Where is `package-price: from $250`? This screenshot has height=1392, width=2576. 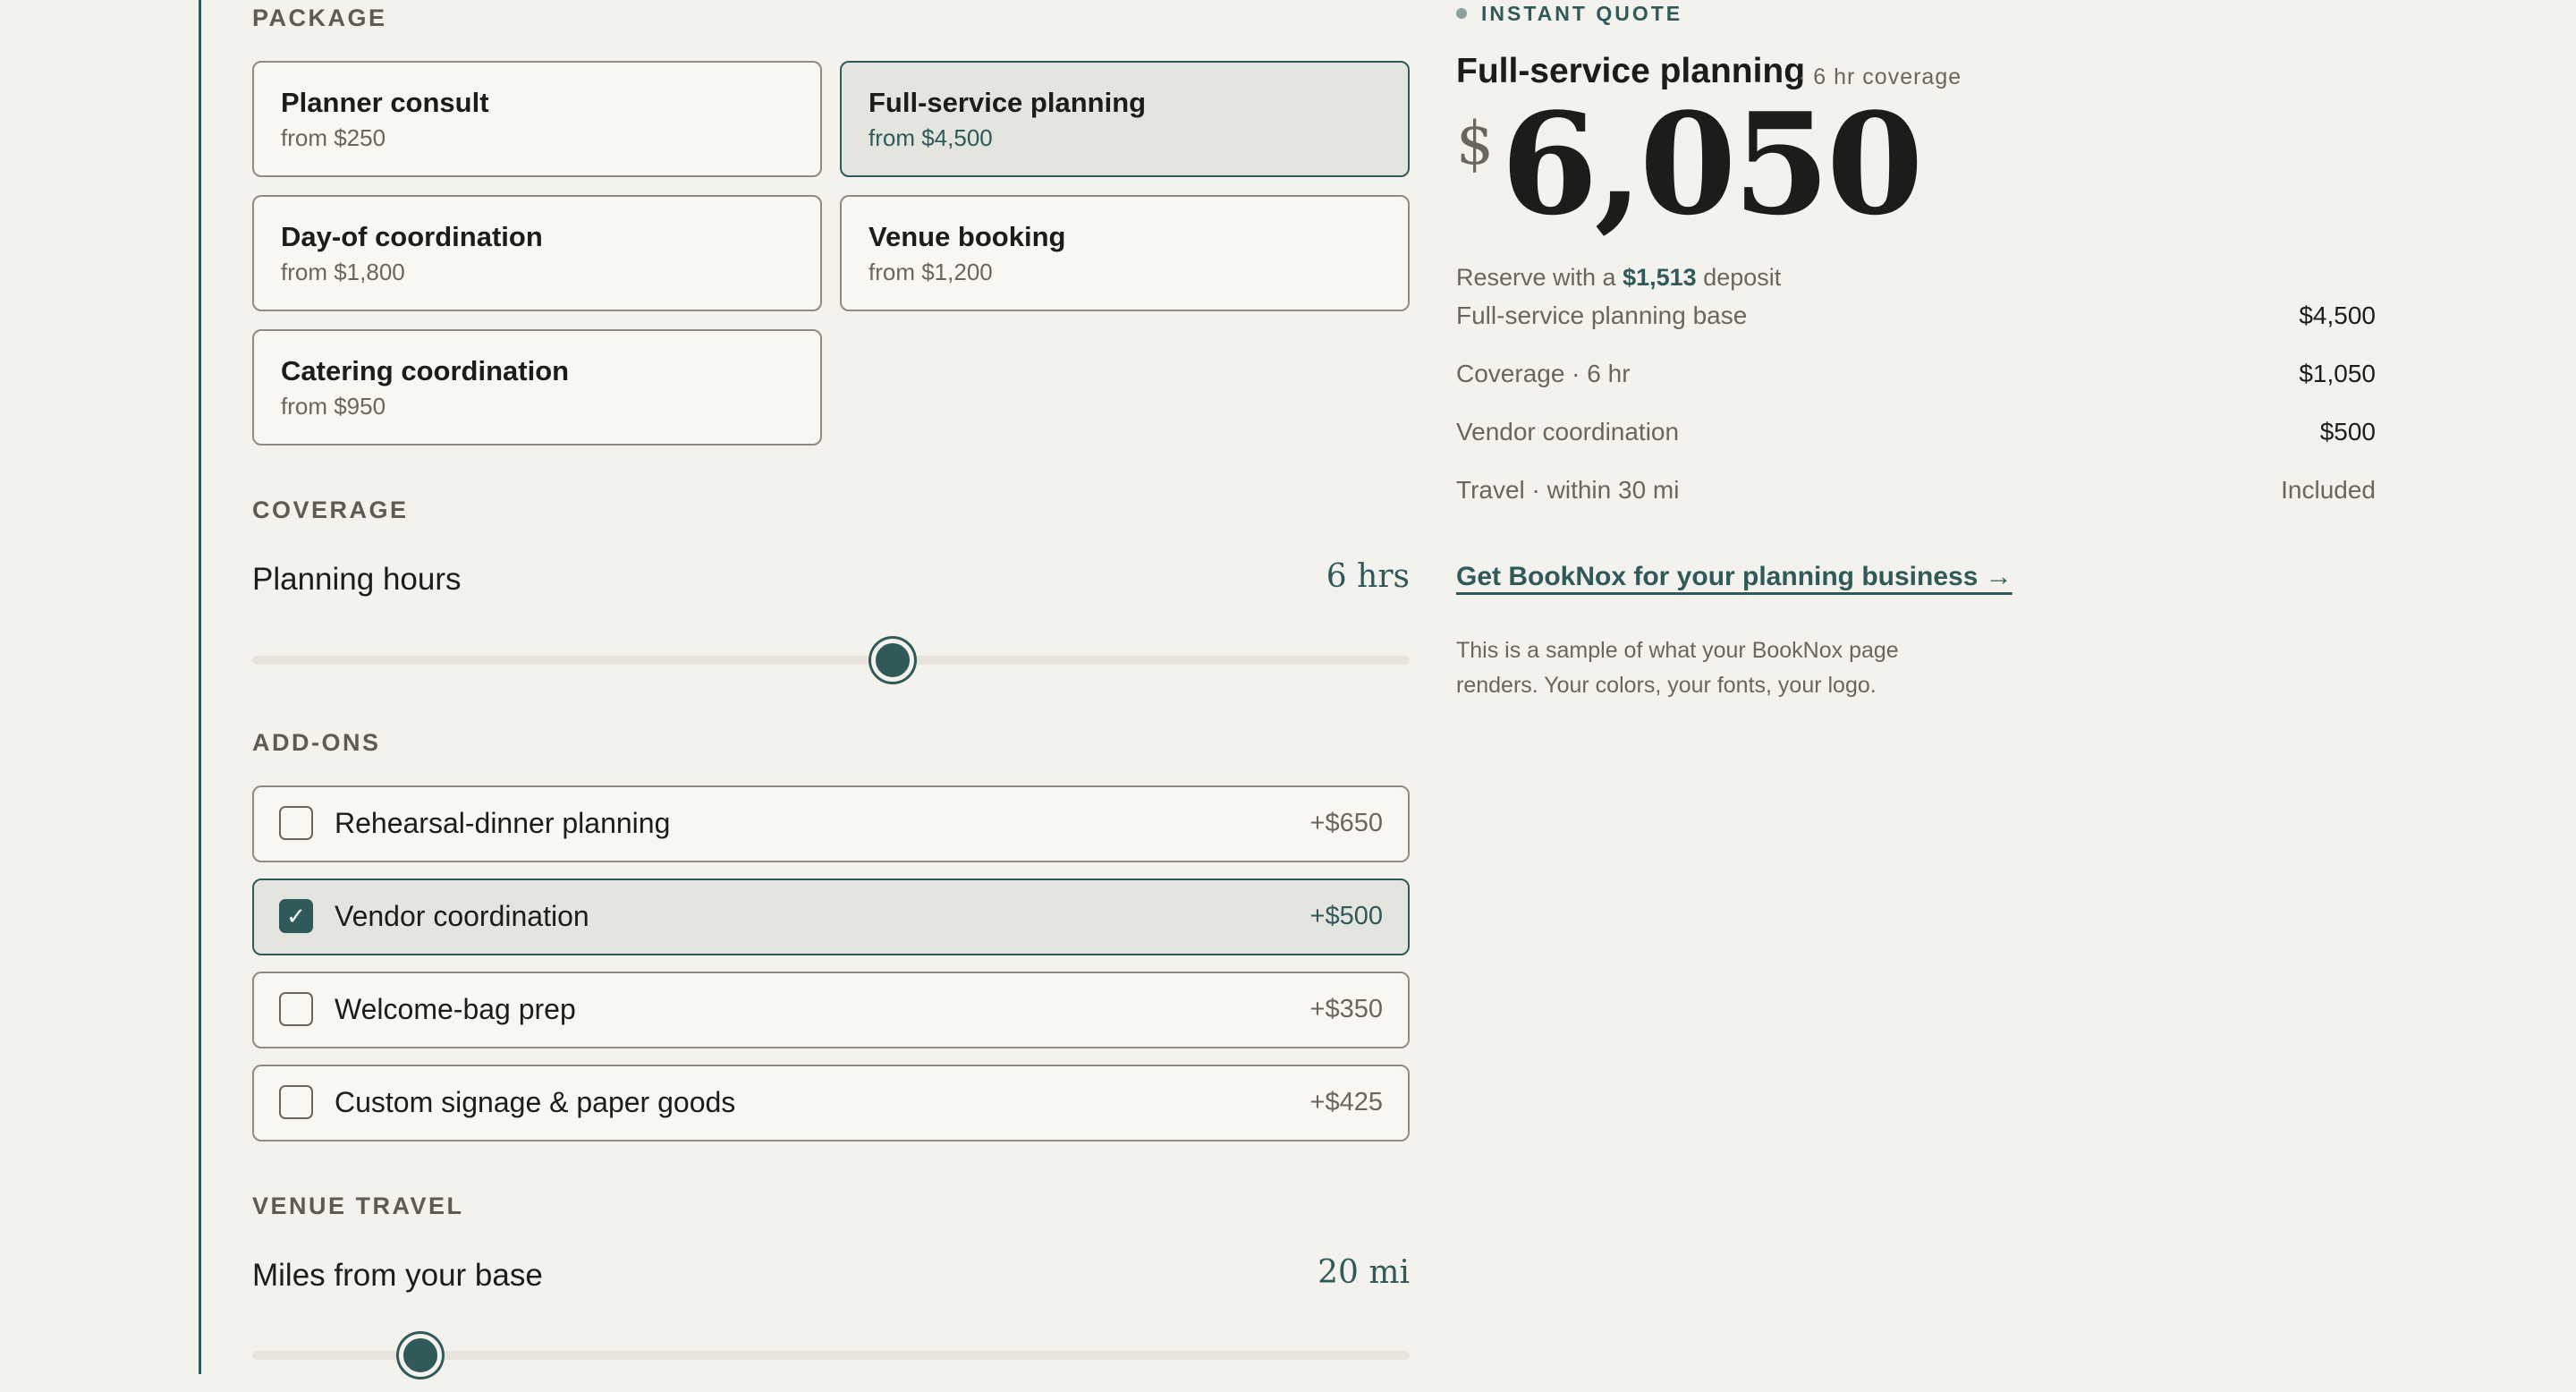 package-price: from $250 is located at coordinates (333, 138).